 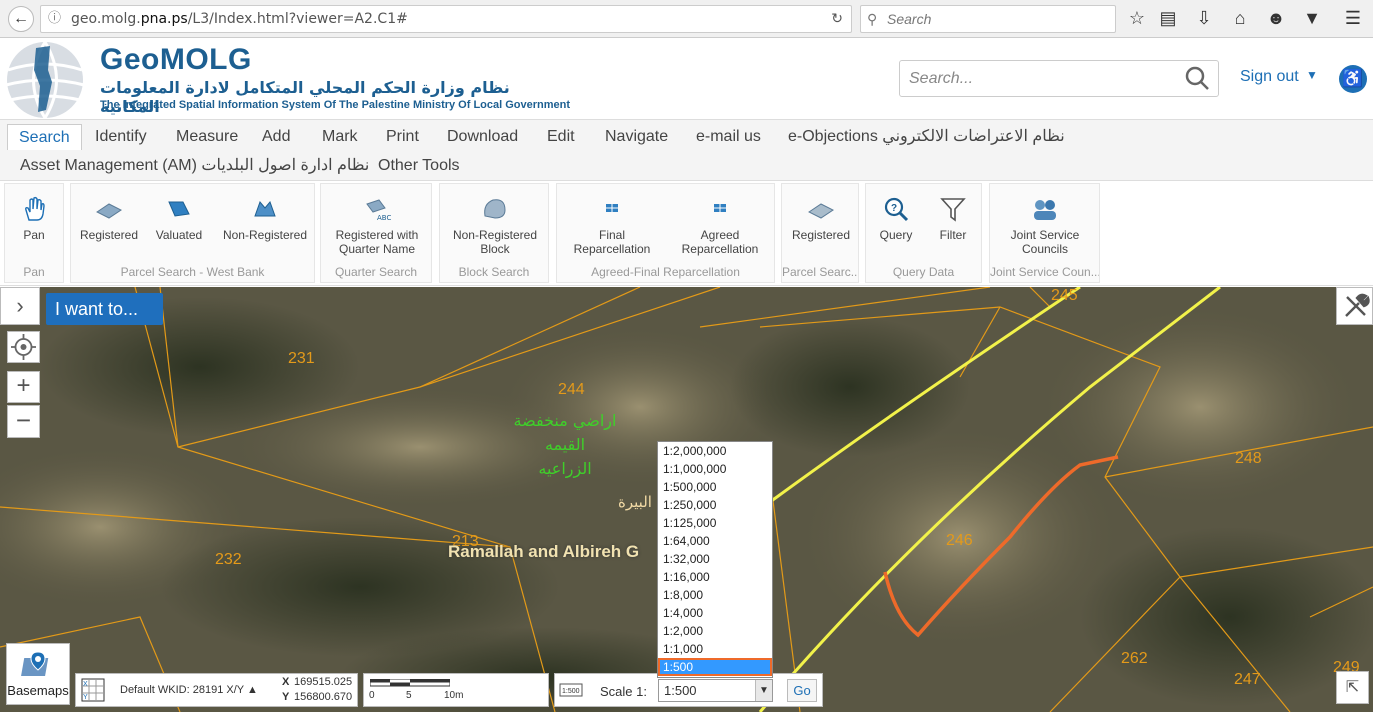 What do you see at coordinates (179, 235) in the screenshot?
I see `valuated-label: Valuated` at bounding box center [179, 235].